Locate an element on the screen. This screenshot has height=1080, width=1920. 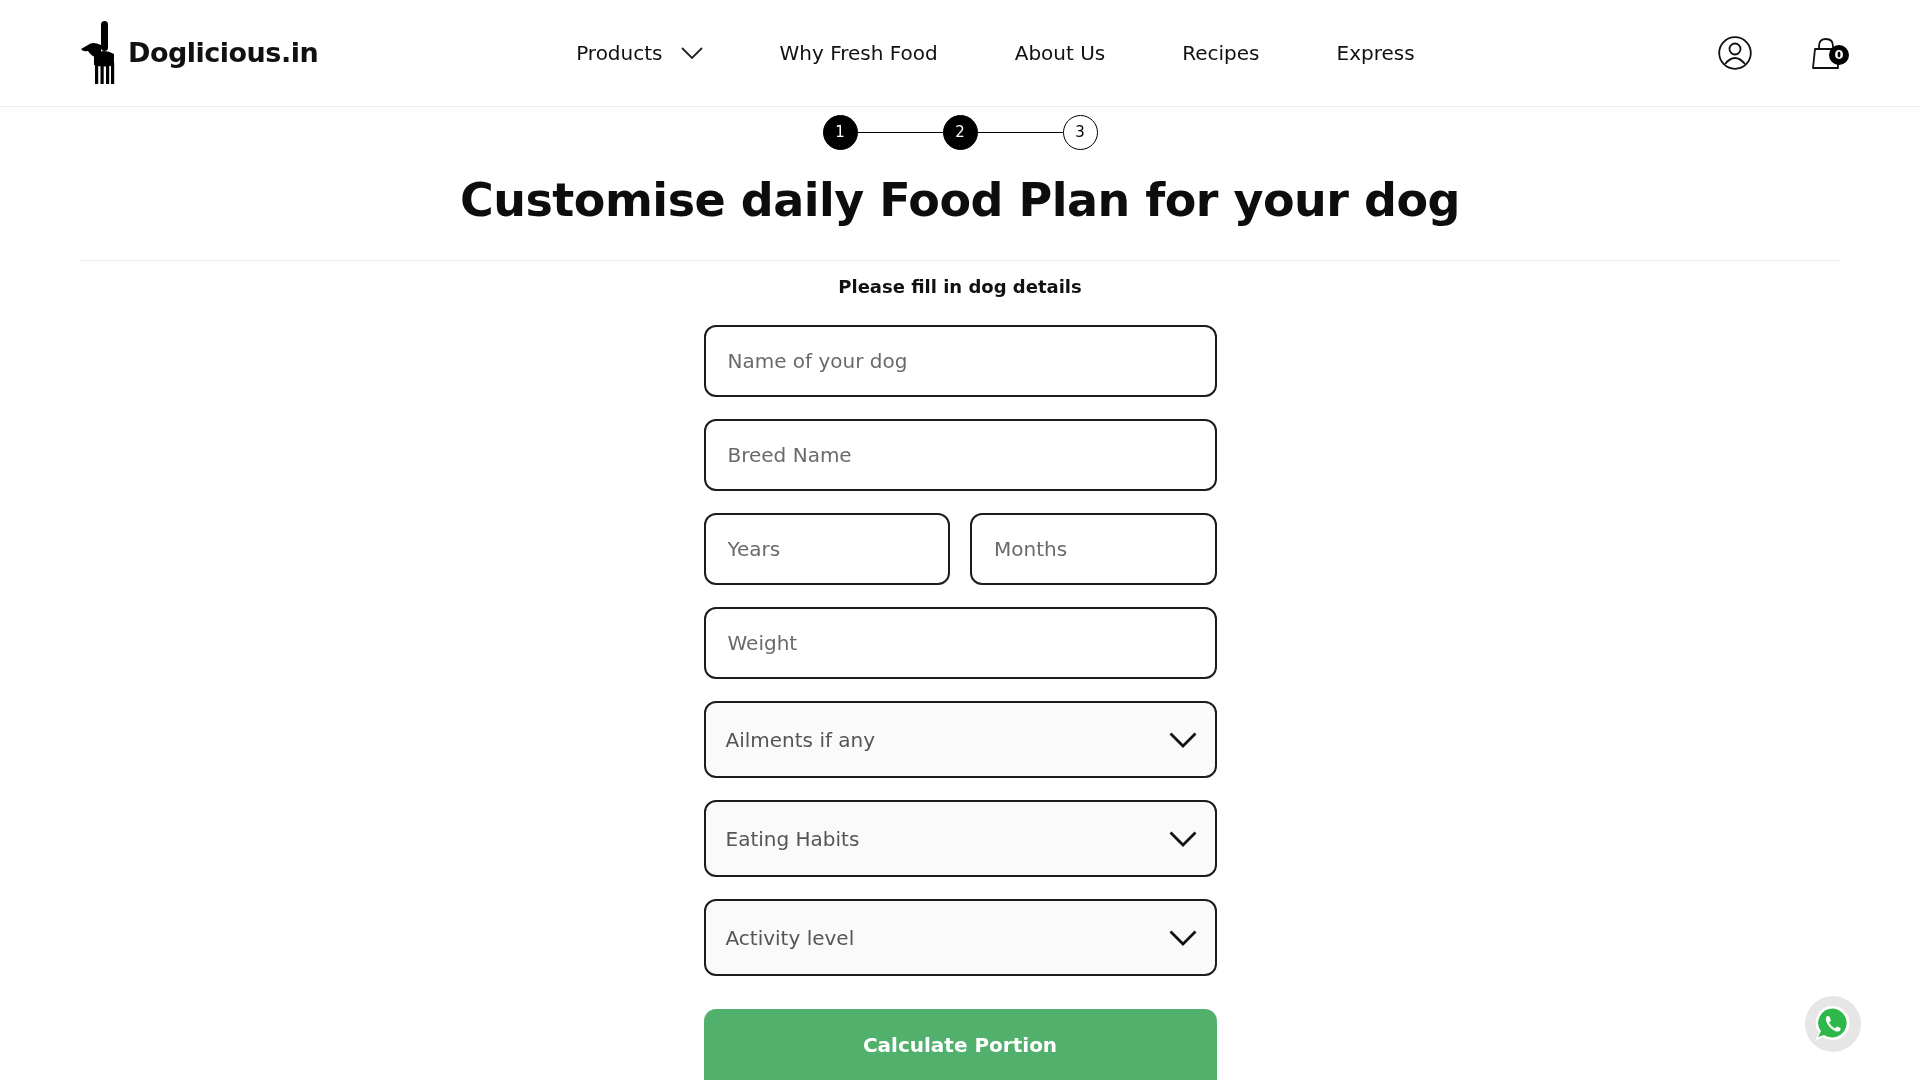
nav-link: Express is located at coordinates (1375, 53).